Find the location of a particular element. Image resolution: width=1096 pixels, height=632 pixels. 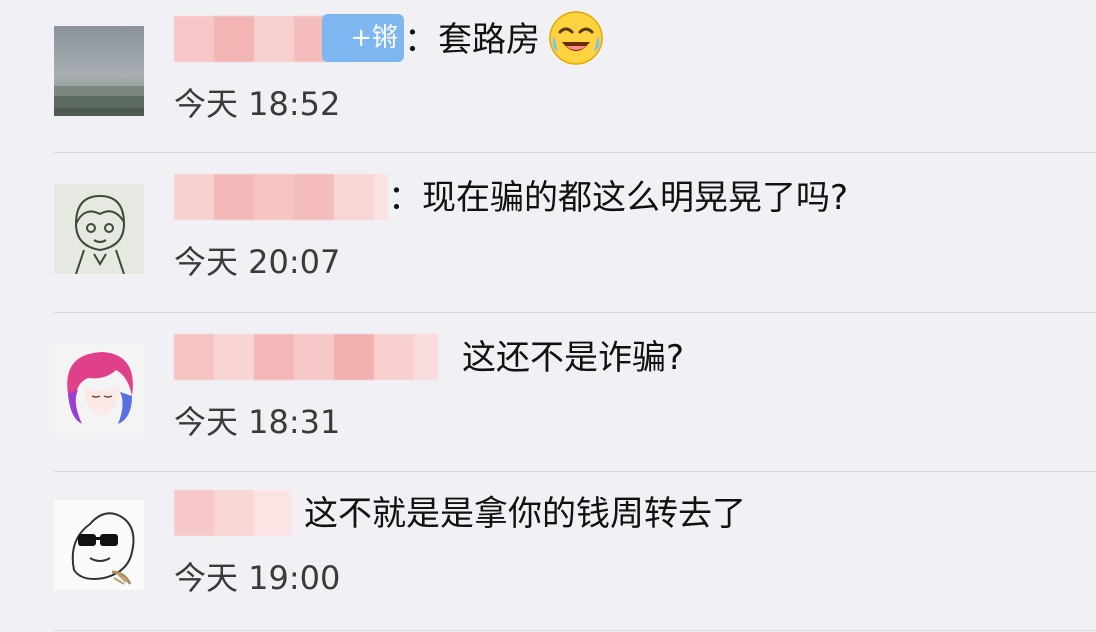

comment-text: 这还不是诈骗? is located at coordinates (573, 358).